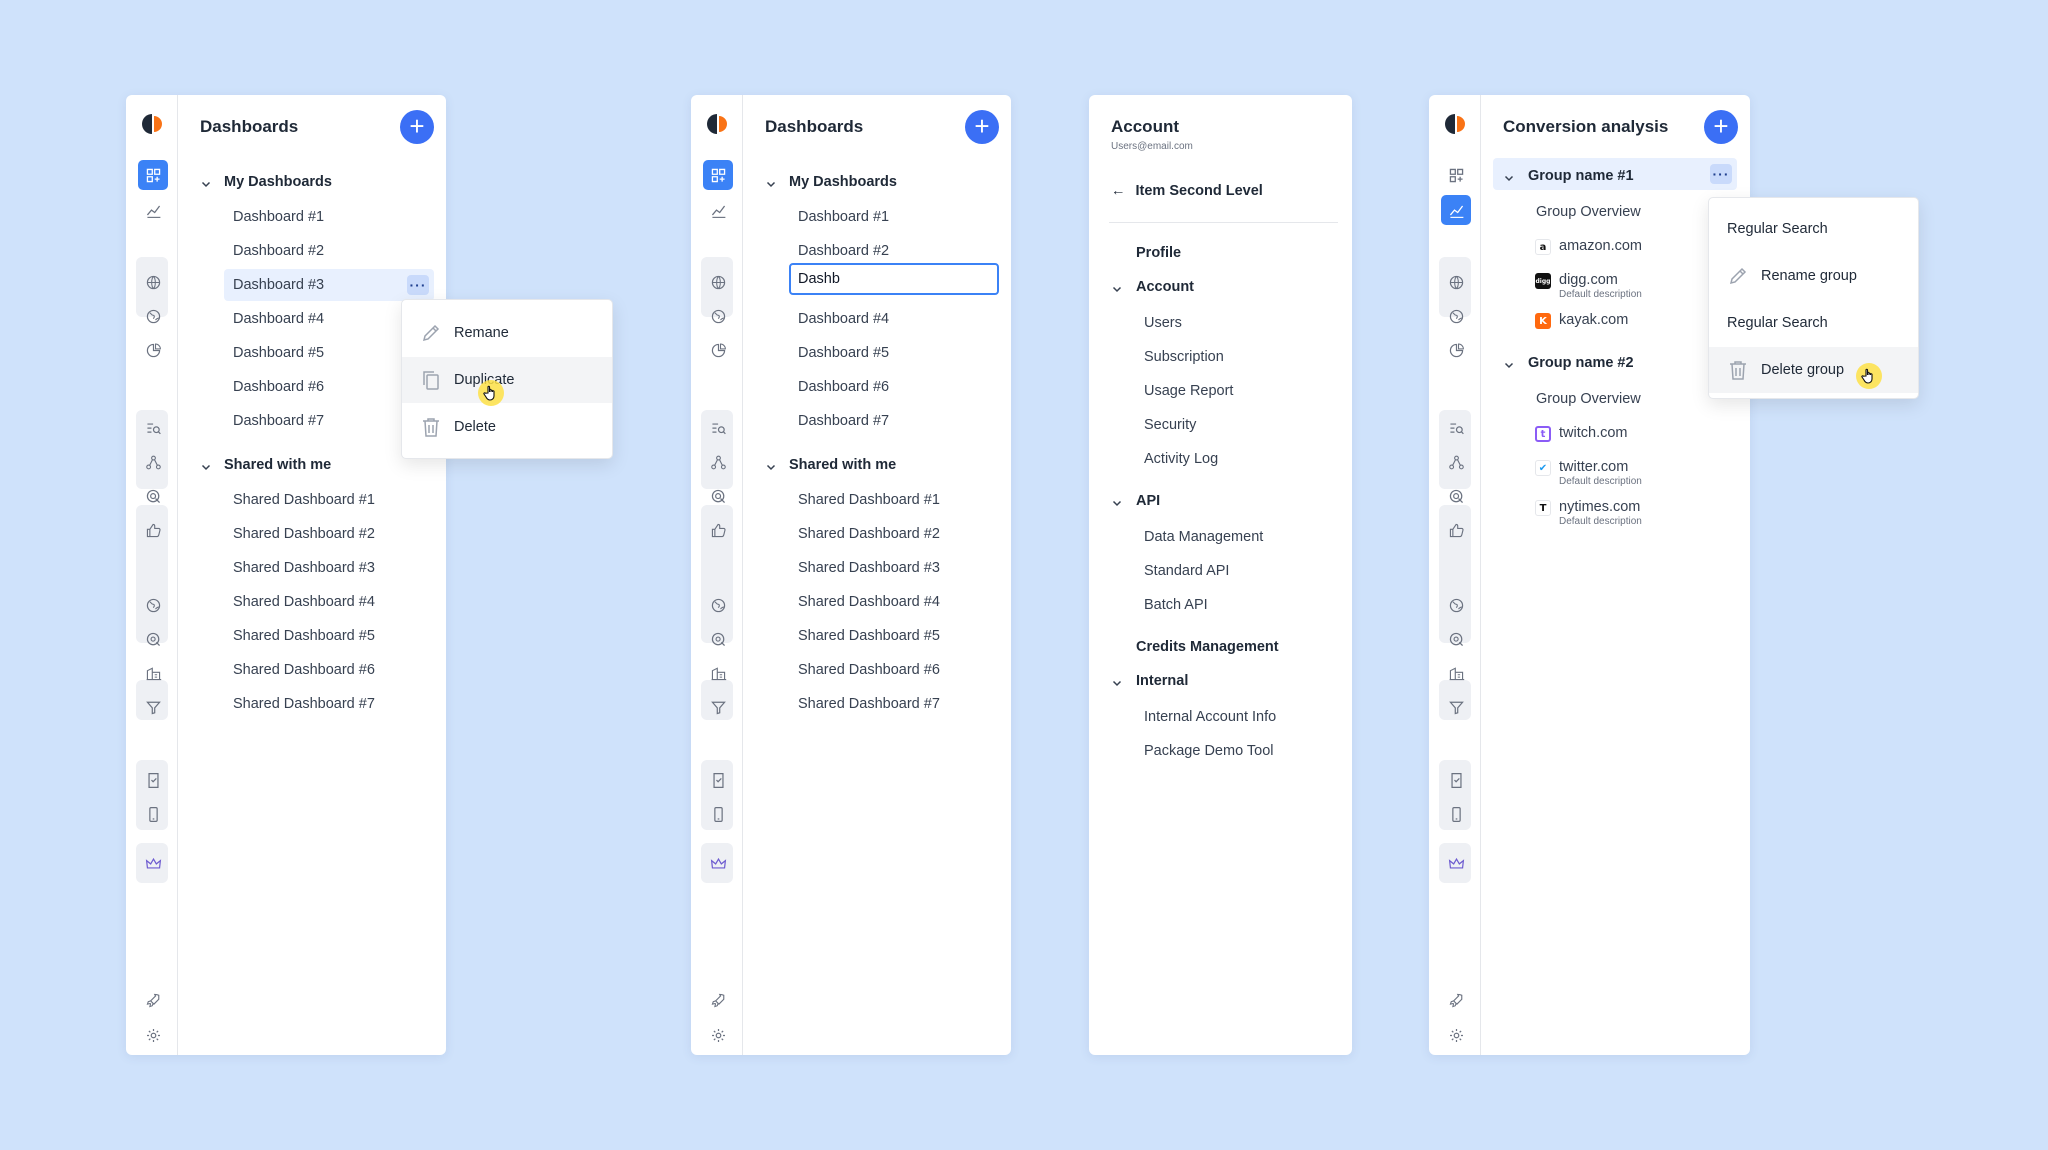 The height and width of the screenshot is (1150, 2048). What do you see at coordinates (1170, 425) in the screenshot?
I see `nav-item: Security` at bounding box center [1170, 425].